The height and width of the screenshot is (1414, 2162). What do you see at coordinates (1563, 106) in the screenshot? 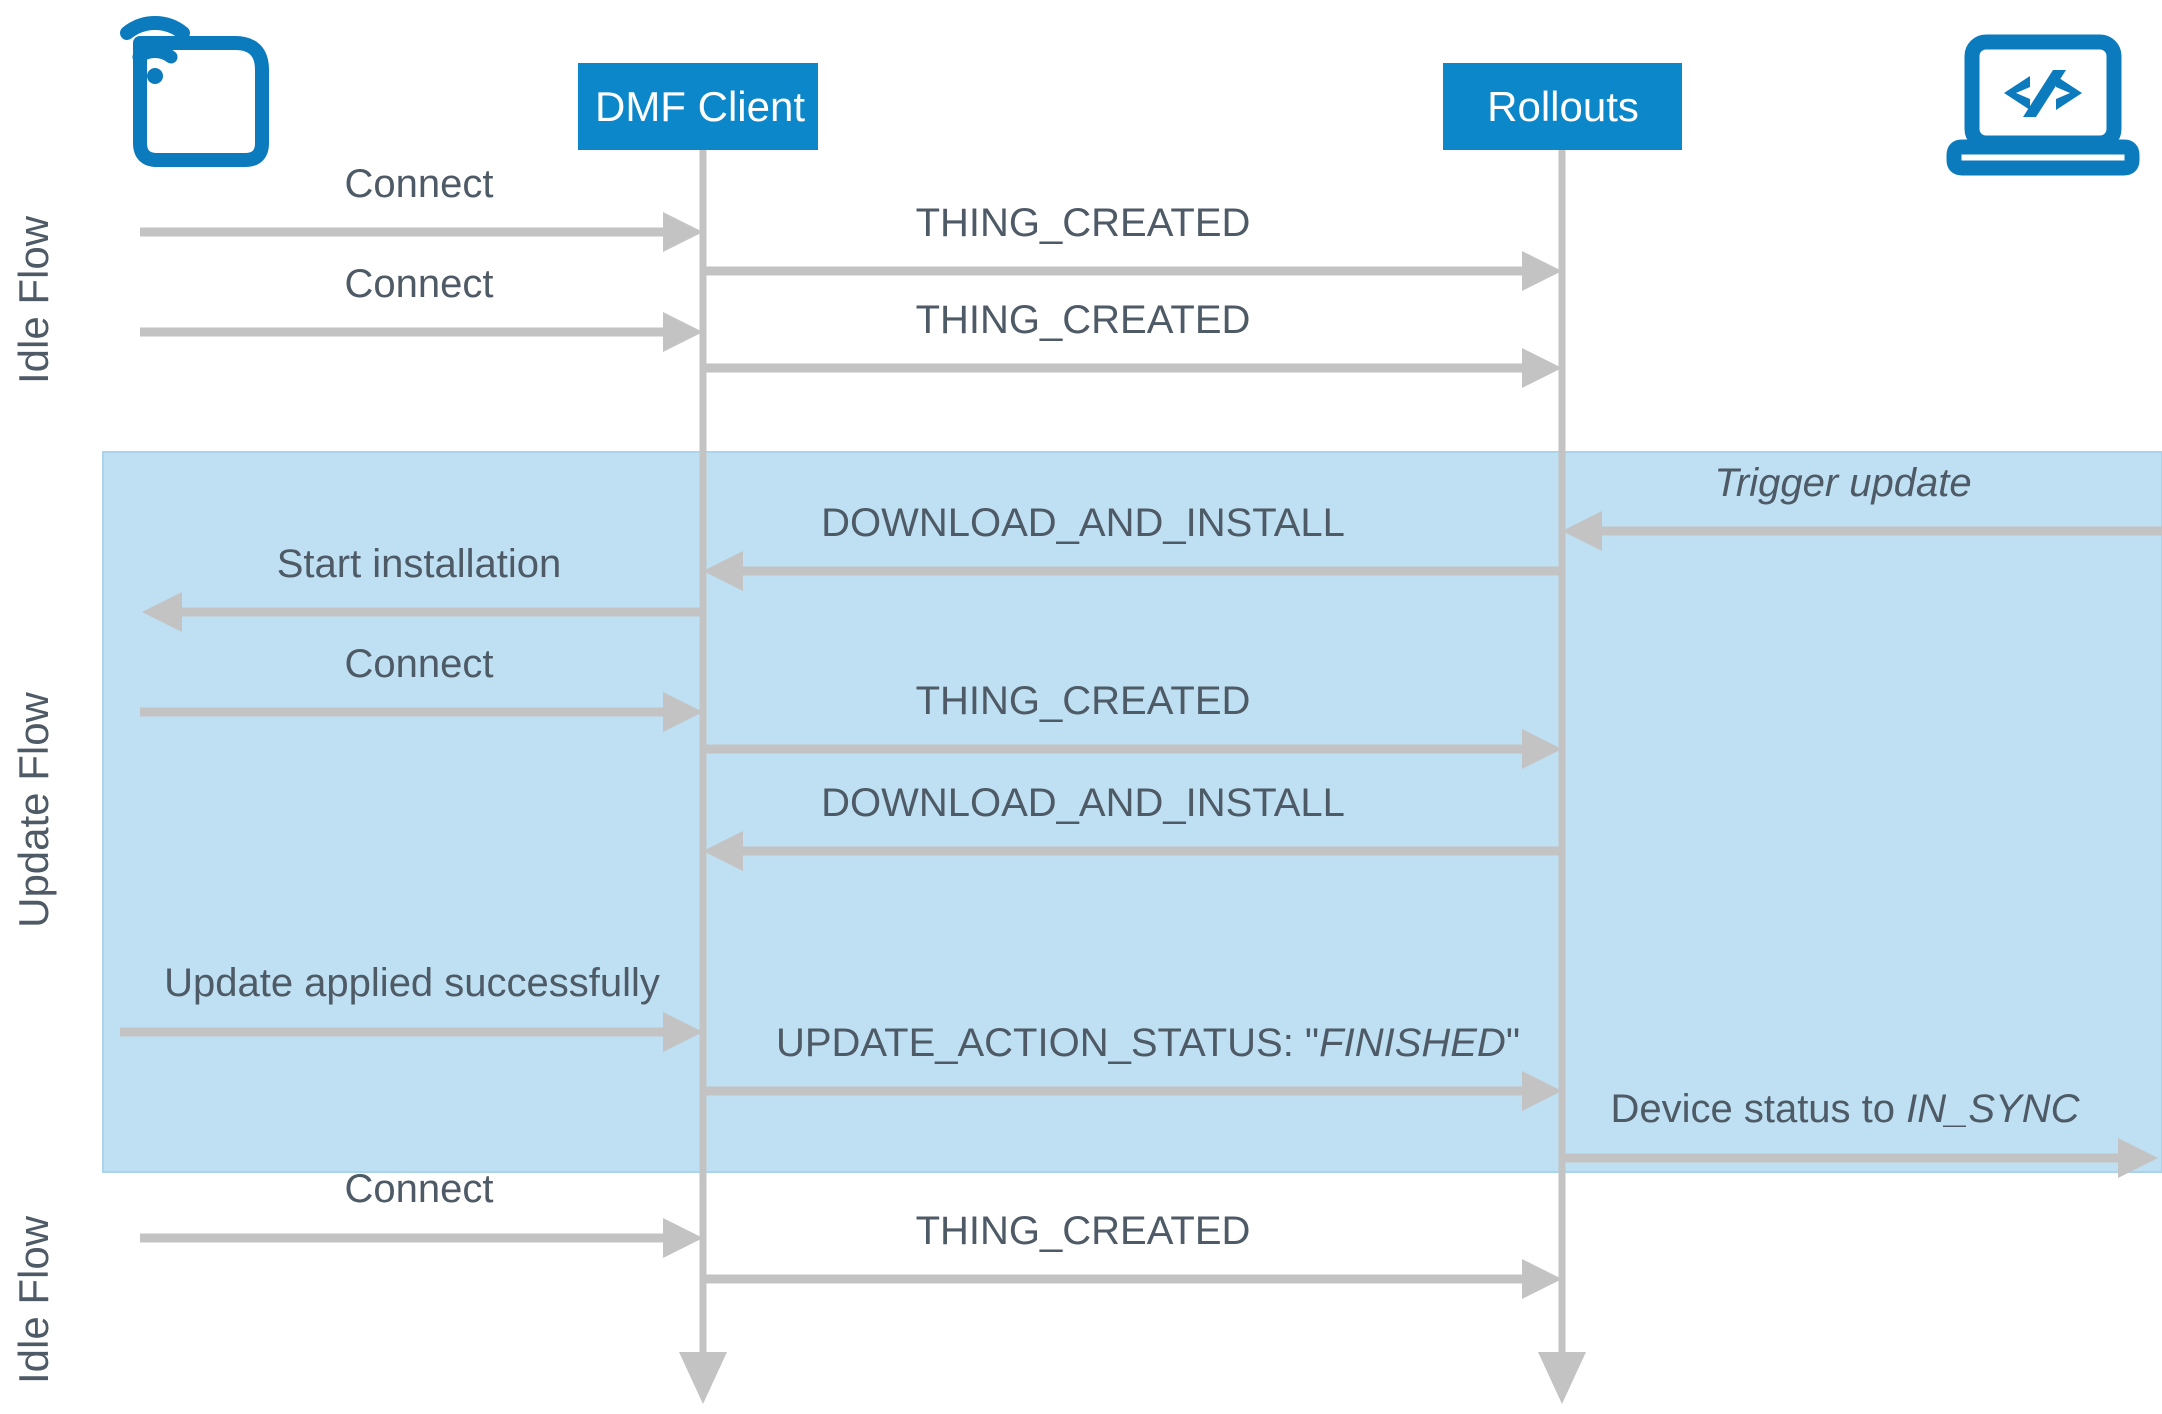
I see `rollouts-label: Rollouts` at bounding box center [1563, 106].